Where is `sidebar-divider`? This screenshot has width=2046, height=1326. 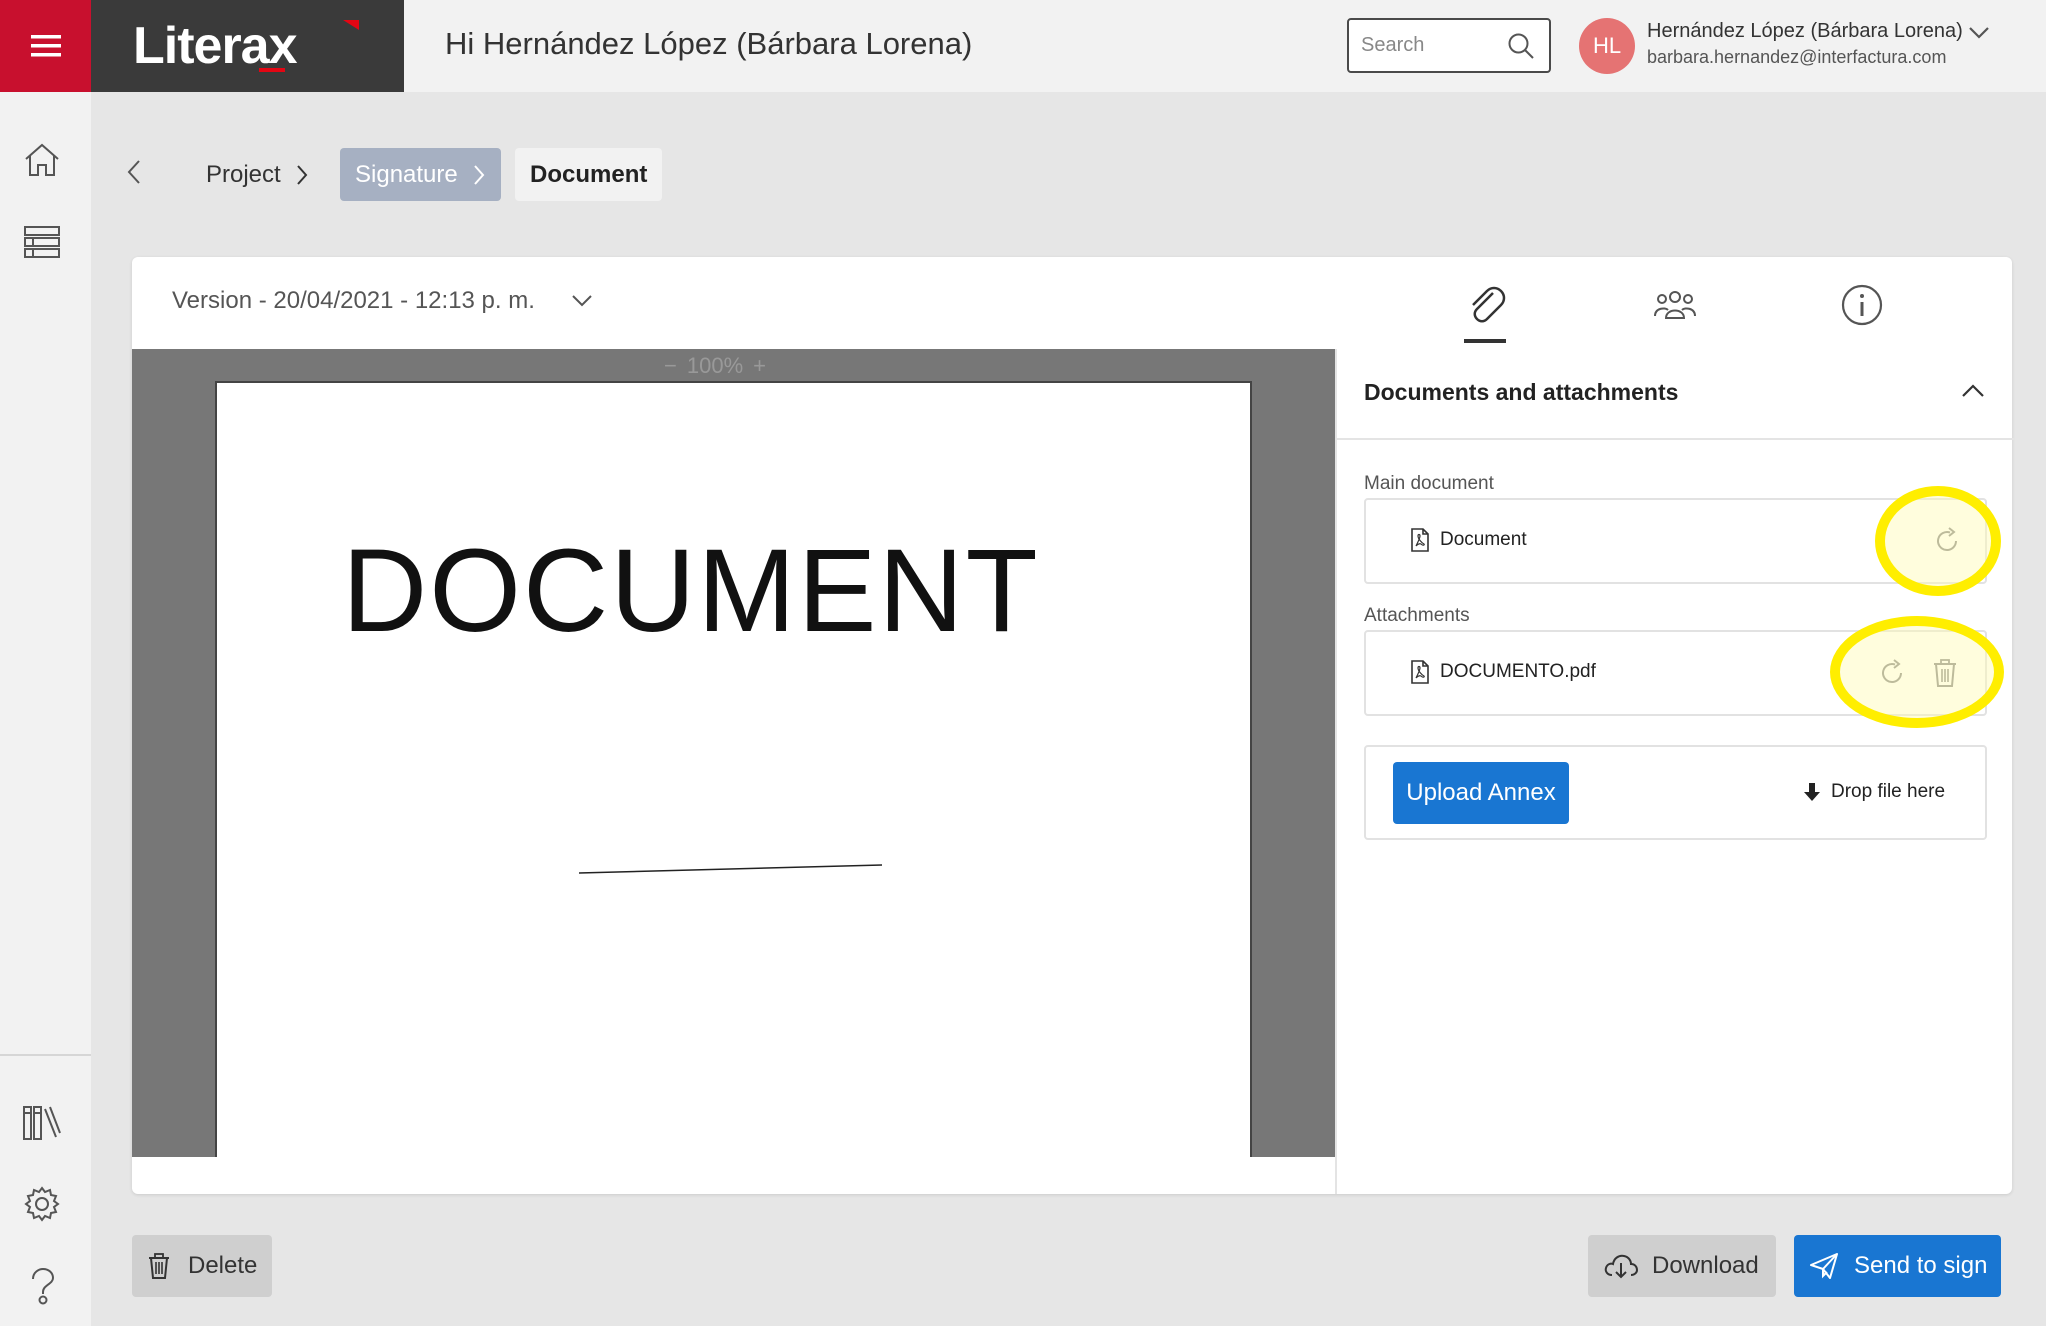
sidebar-divider is located at coordinates (45, 1055).